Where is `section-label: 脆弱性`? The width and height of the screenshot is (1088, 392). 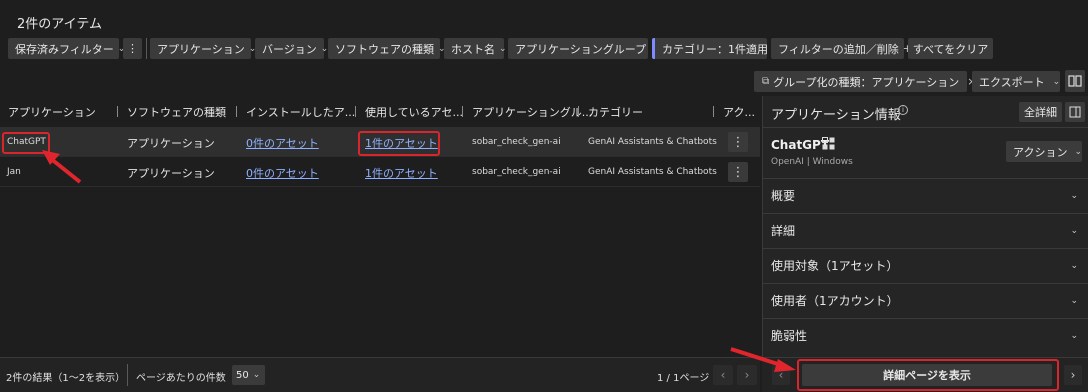
section-label: 脆弱性 is located at coordinates (789, 336).